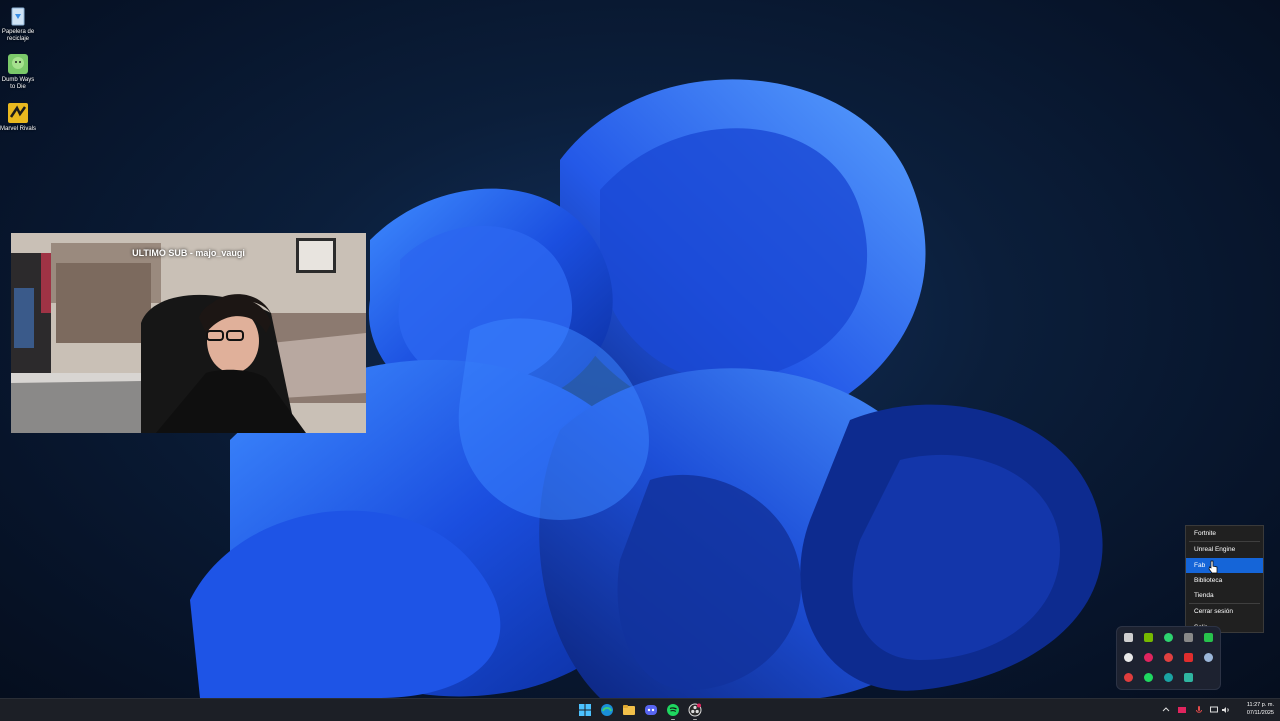 The width and height of the screenshot is (1280, 721). Describe the element at coordinates (1260, 705) in the screenshot. I see `clock-time: 11:27 p. m.` at that location.